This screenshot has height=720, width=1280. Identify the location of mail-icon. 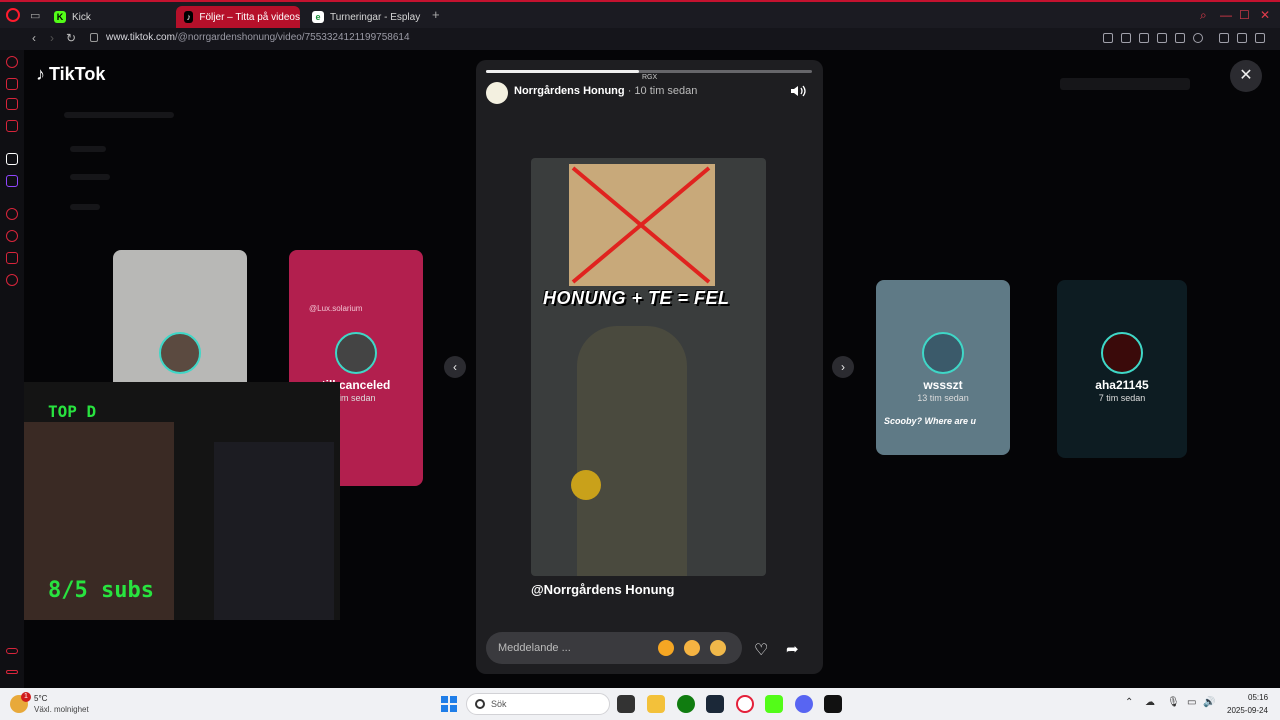
(12, 126).